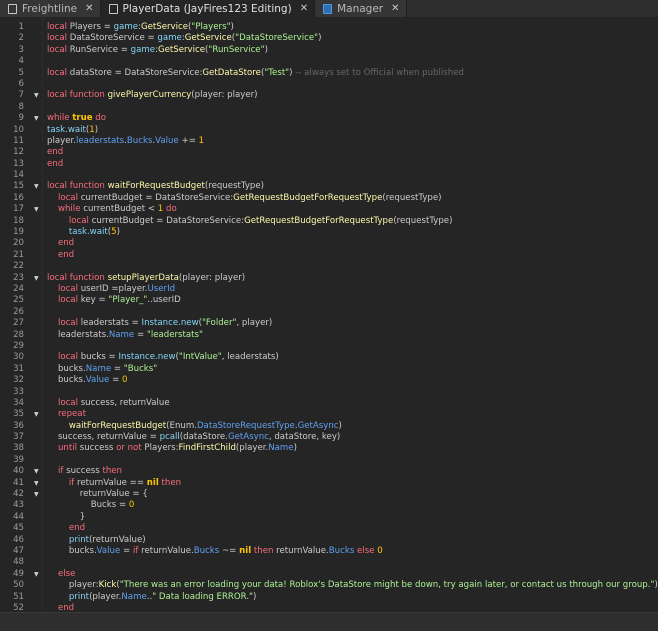  Describe the element at coordinates (18, 573) in the screenshot. I see `line-number: 49` at that location.